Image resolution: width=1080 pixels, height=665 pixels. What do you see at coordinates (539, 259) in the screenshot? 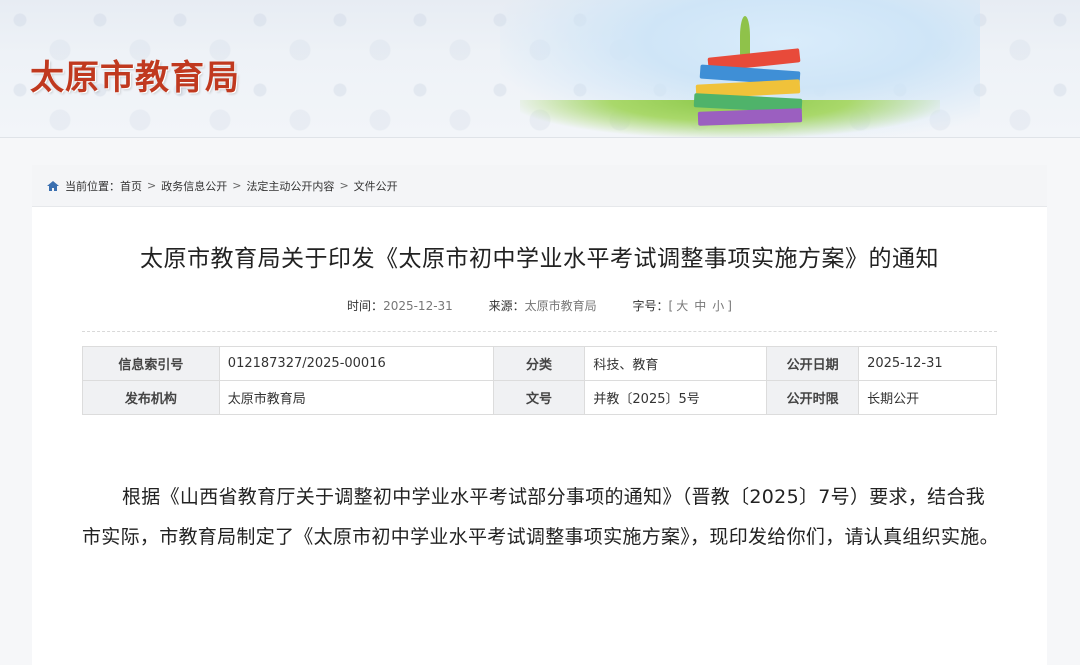
I see `article-title: 太原市教育局关于印发《太原市初中学业水平考试调整事项实施方案》的通知` at bounding box center [539, 259].